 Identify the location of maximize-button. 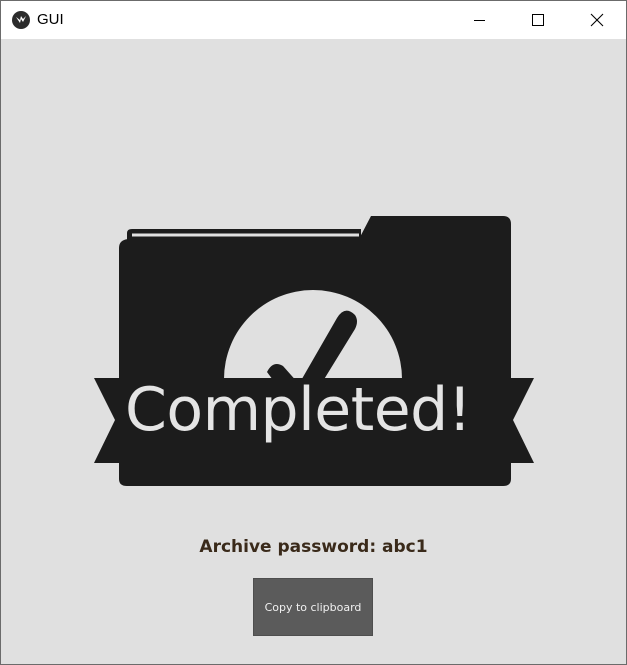
(538, 20).